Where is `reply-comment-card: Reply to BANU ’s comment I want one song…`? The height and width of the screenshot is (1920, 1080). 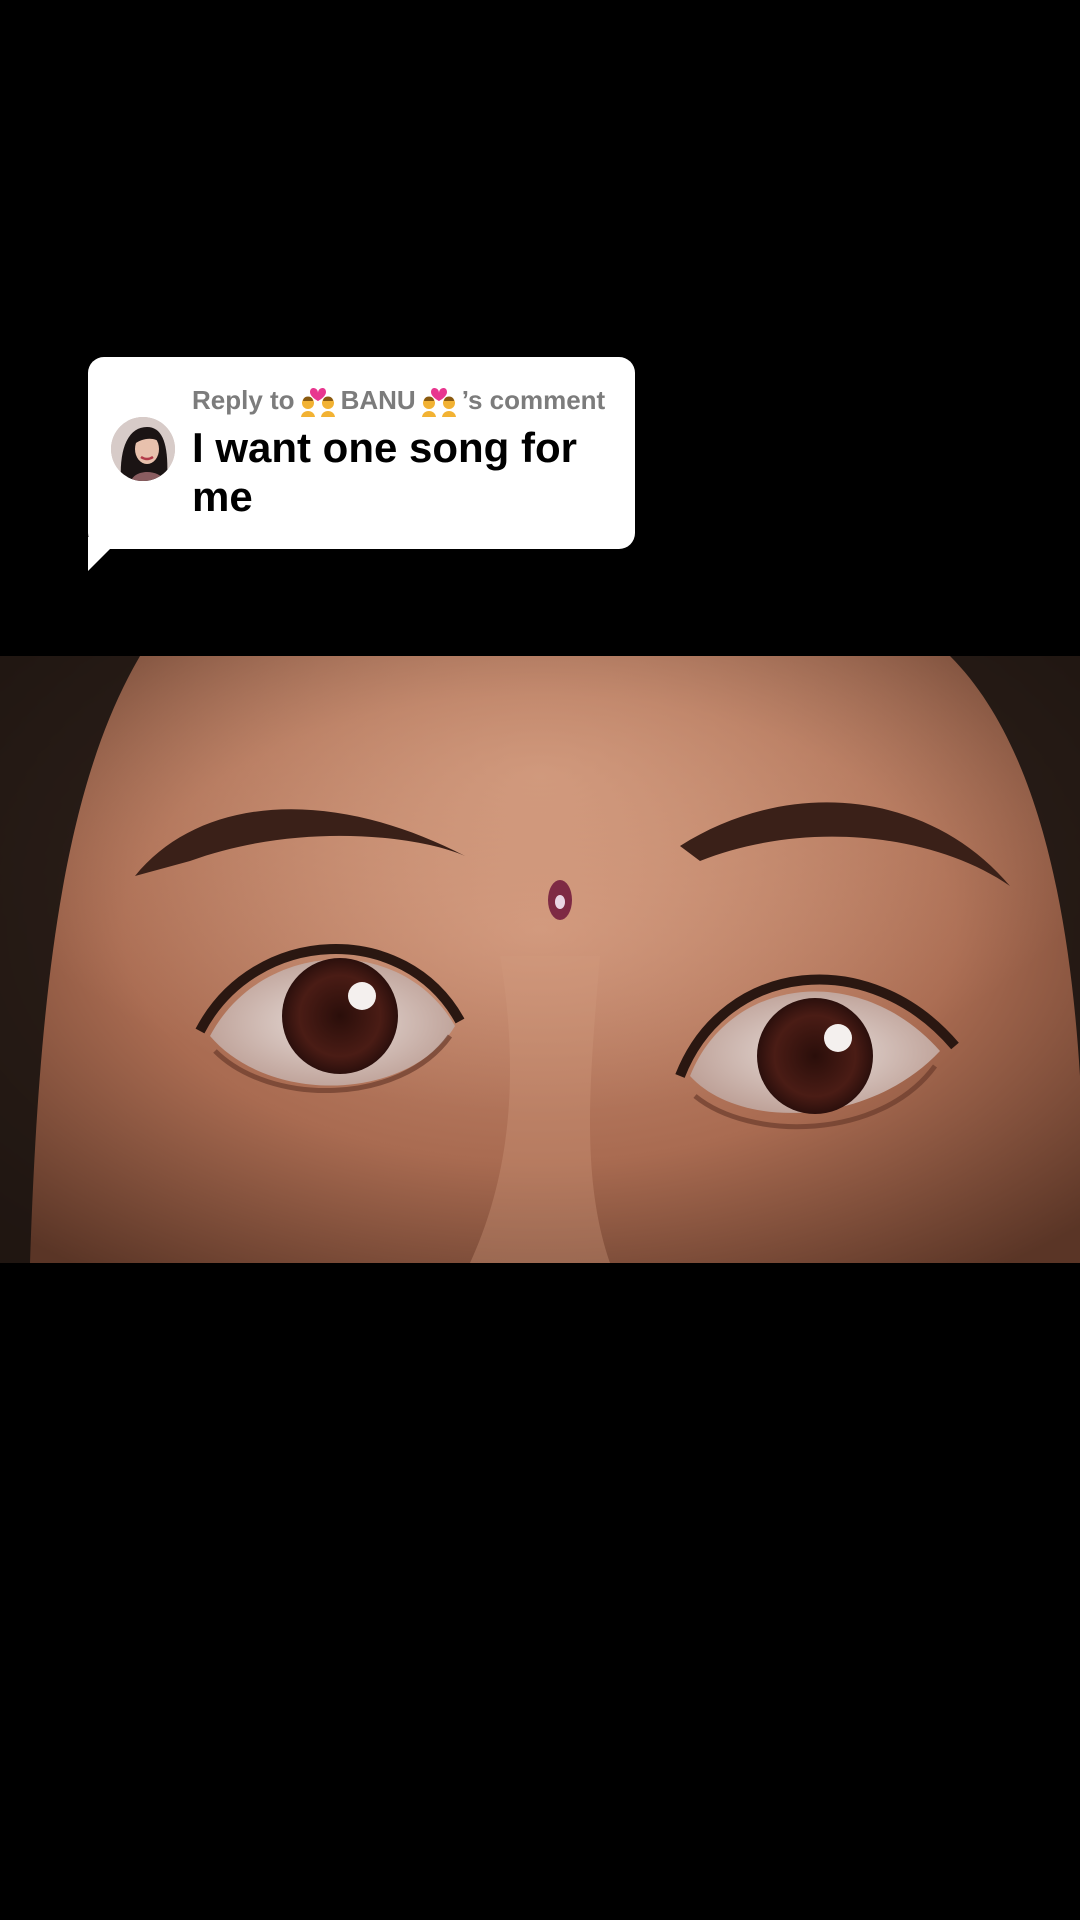 reply-comment-card: Reply to BANU ’s comment I want one song… is located at coordinates (361, 464).